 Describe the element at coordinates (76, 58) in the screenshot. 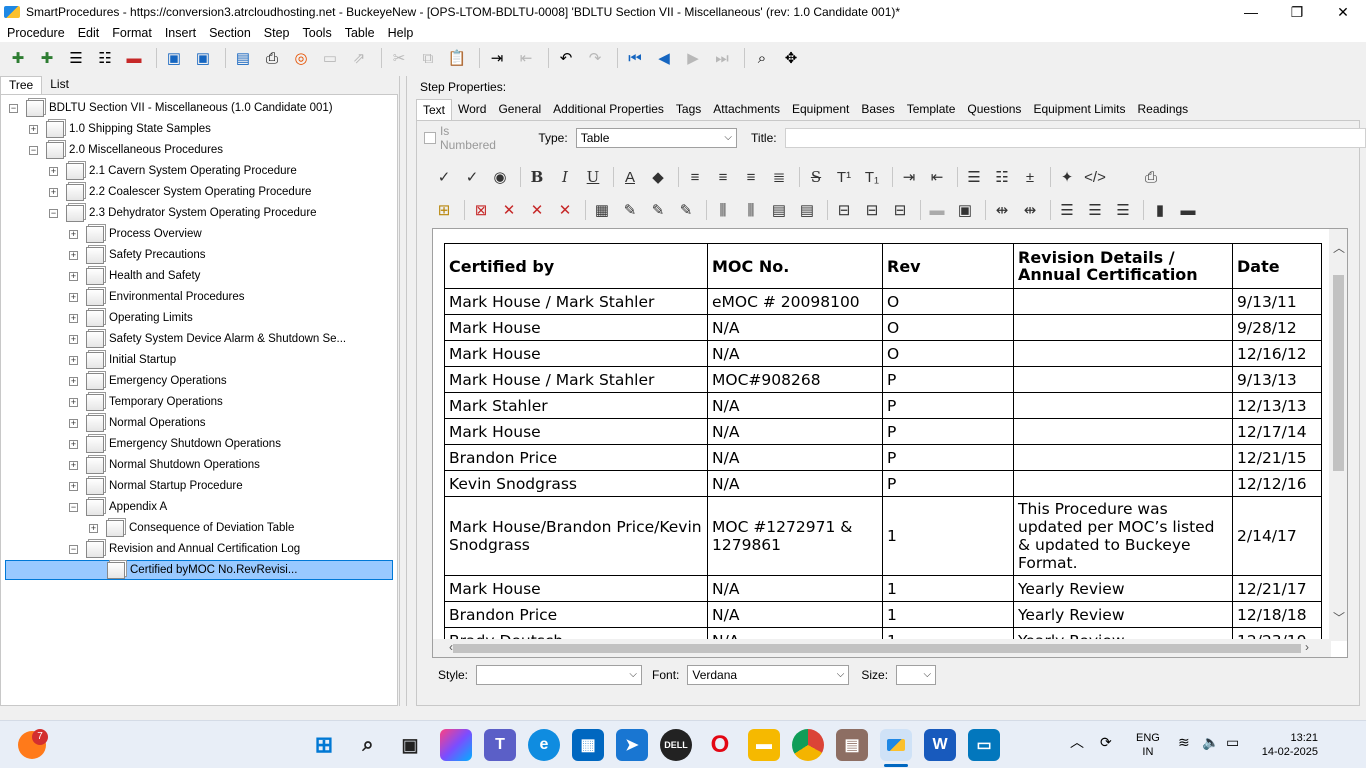

I see `list-icon: ☰` at that location.